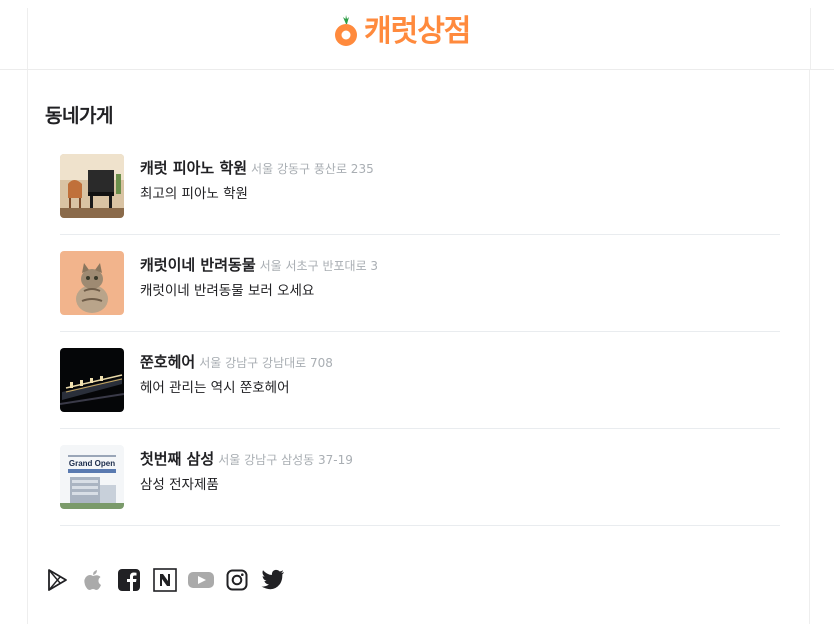  What do you see at coordinates (346, 30) in the screenshot?
I see `carrot-logo-icon` at bounding box center [346, 30].